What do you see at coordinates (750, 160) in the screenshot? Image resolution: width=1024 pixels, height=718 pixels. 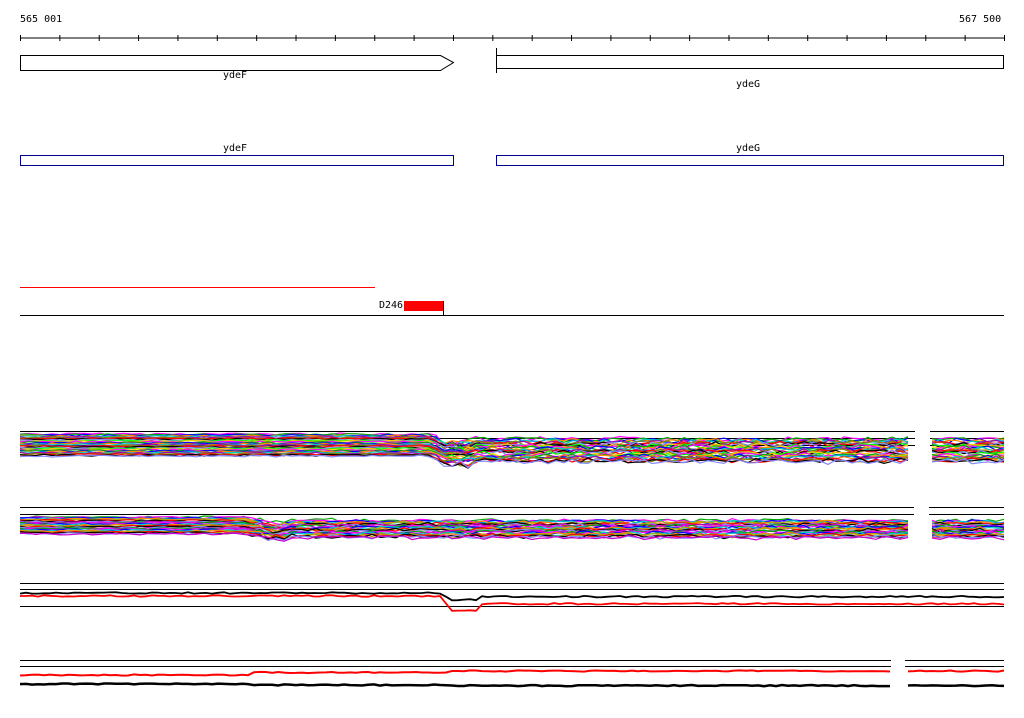 I see `annotation-ydeG-box` at bounding box center [750, 160].